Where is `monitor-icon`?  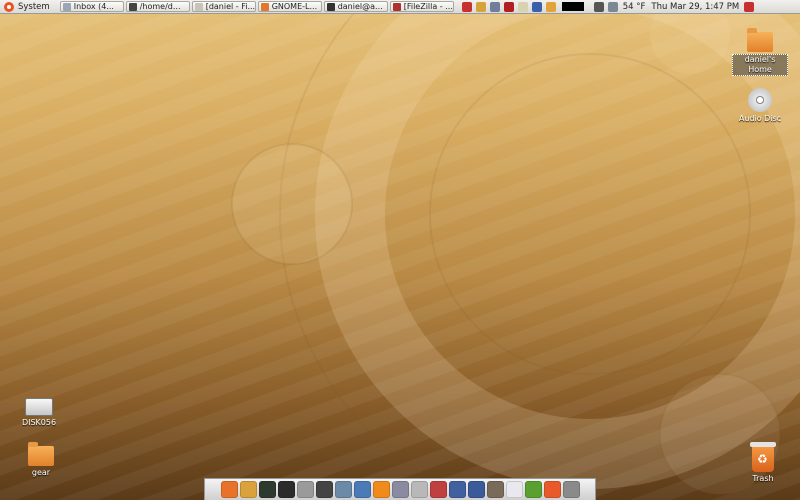
monitor-icon is located at coordinates (476, 489).